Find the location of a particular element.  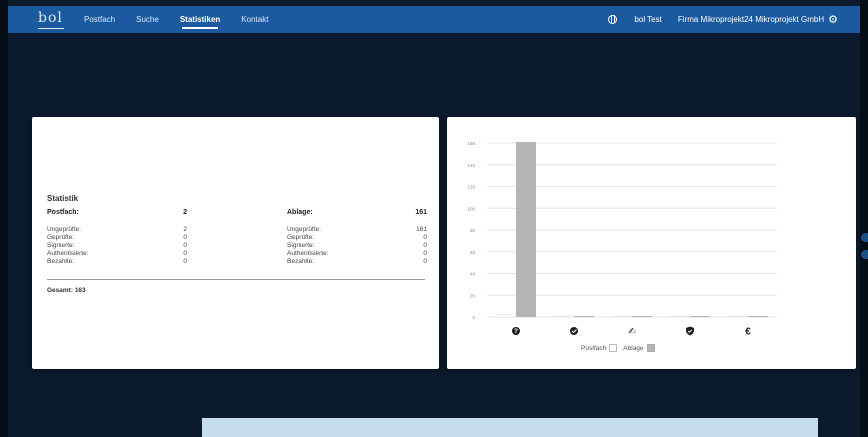

euro-icon: € is located at coordinates (748, 332).